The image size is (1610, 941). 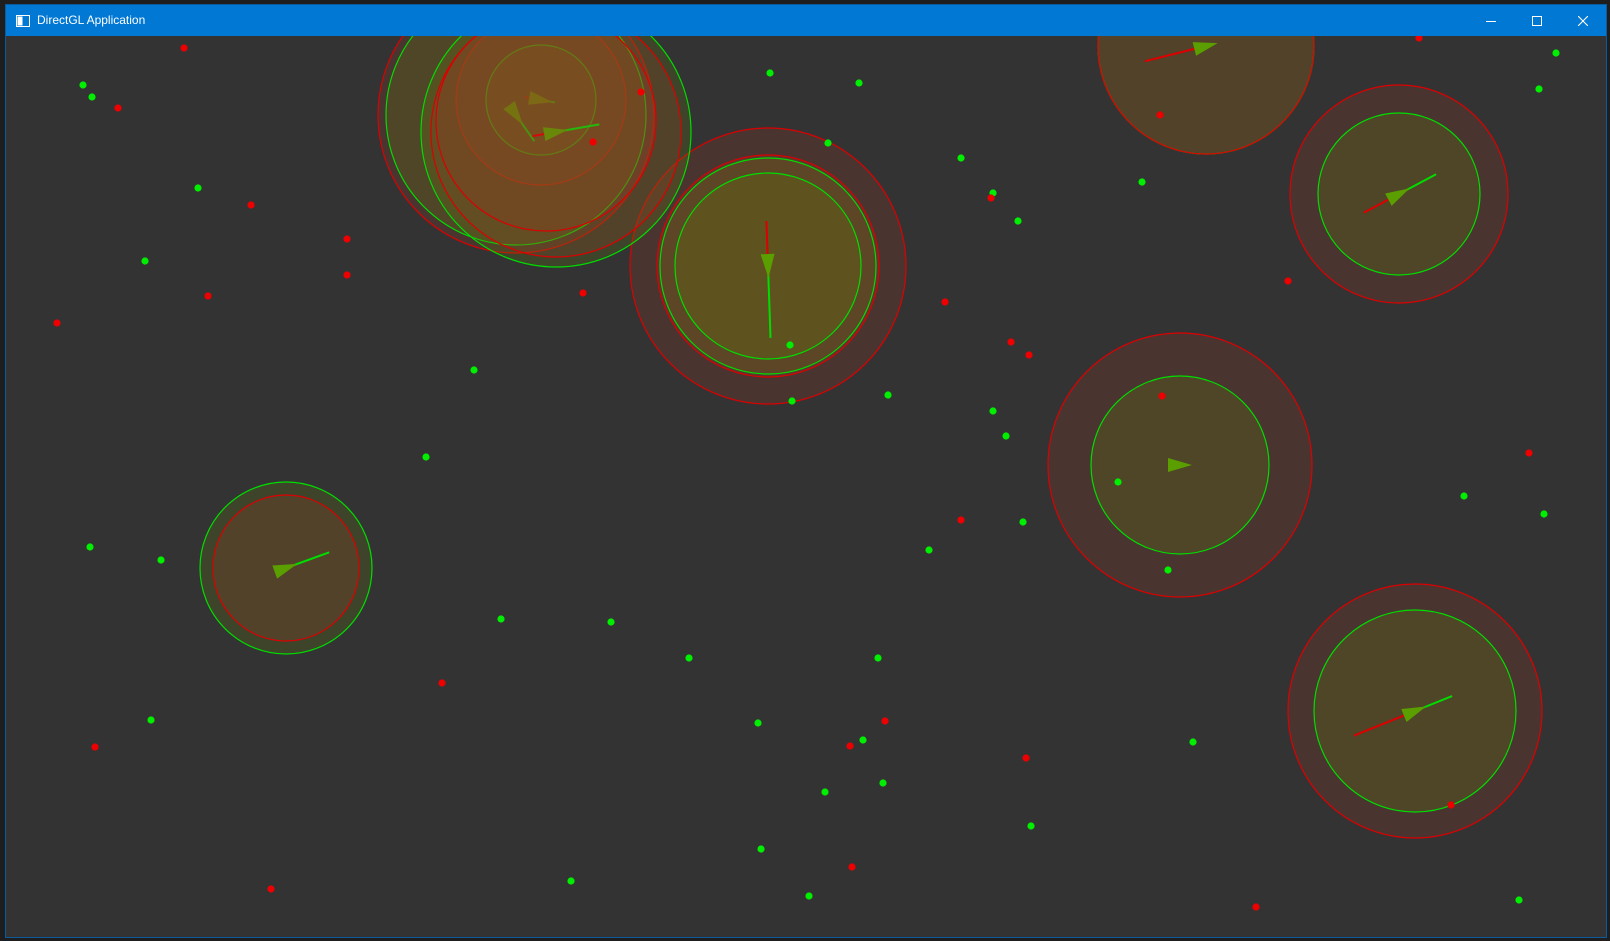 I want to click on maximize-icon, so click(x=1537, y=20).